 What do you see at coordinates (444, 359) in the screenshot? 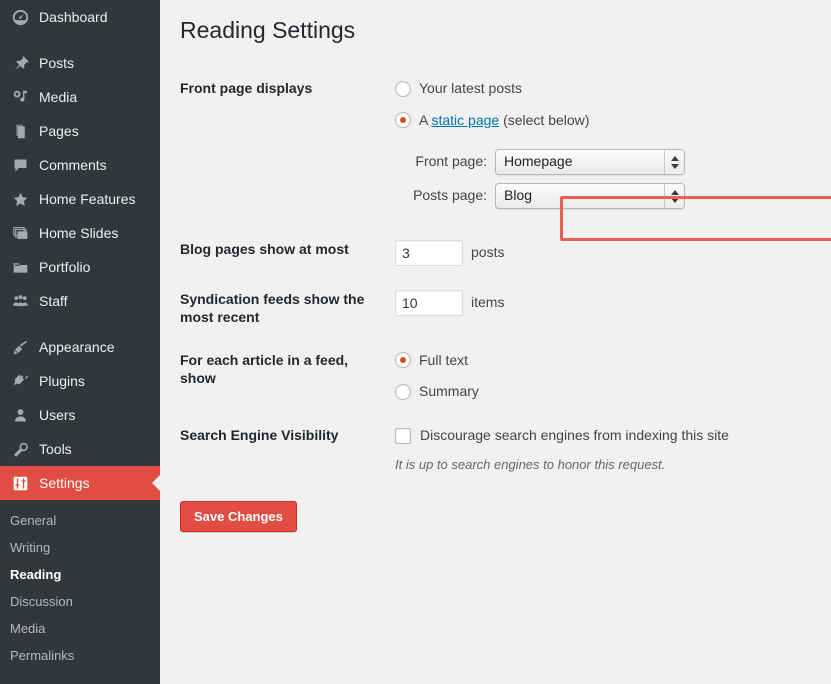
I see `radio-full-text-label: Full text` at bounding box center [444, 359].